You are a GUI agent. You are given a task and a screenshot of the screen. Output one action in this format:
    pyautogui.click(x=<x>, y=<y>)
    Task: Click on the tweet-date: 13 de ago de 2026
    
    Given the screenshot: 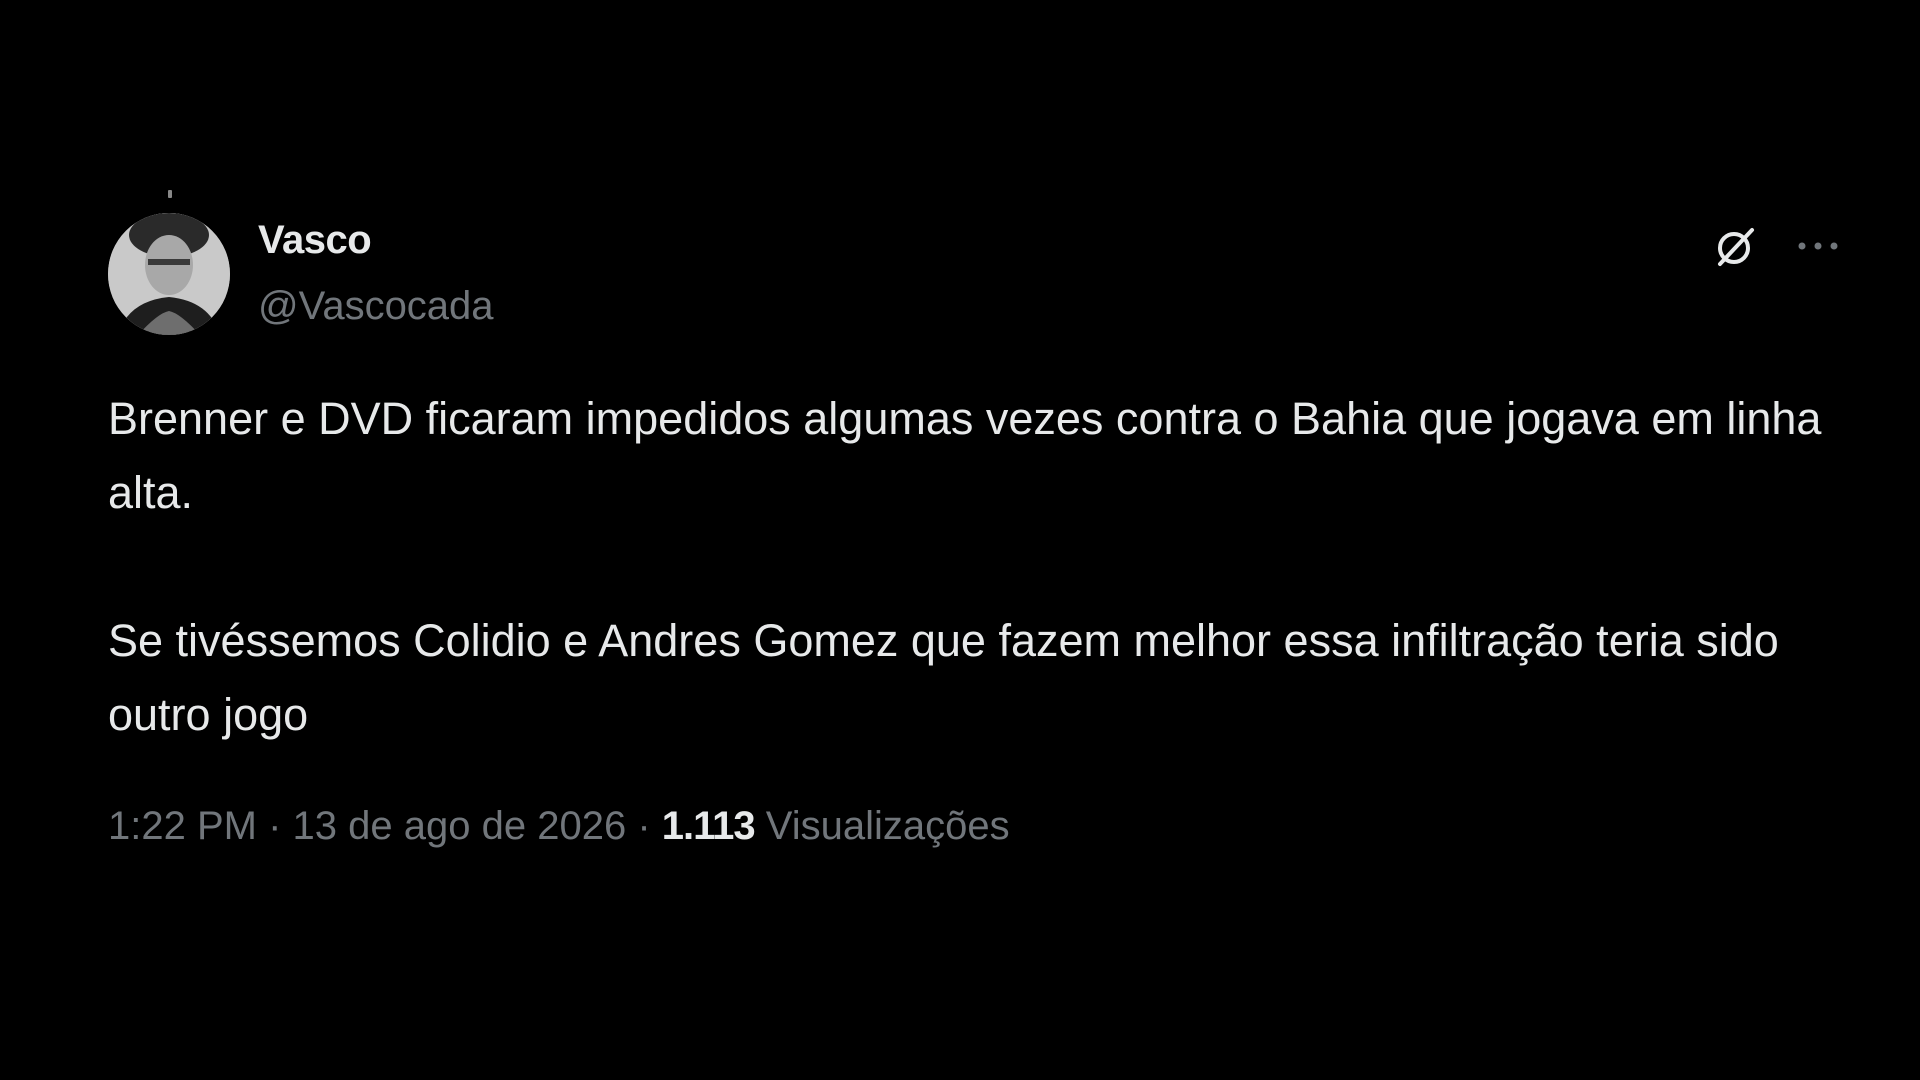 What is the action you would take?
    pyautogui.click(x=460, y=826)
    